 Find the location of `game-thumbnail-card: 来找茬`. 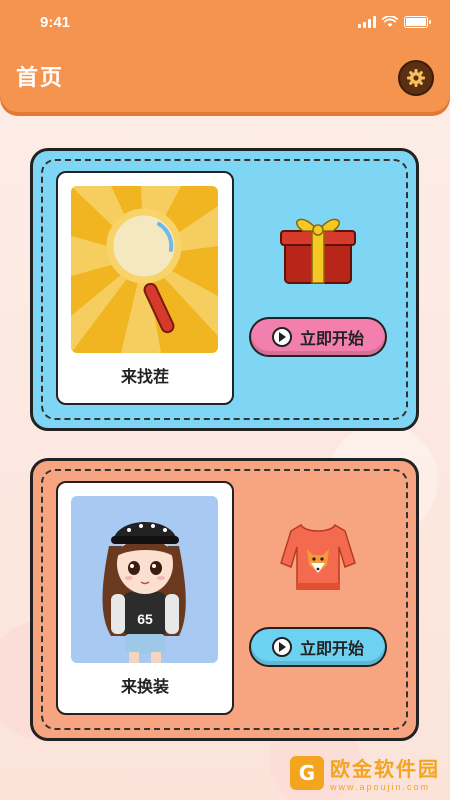

game-thumbnail-card: 来找茬 is located at coordinates (145, 288).